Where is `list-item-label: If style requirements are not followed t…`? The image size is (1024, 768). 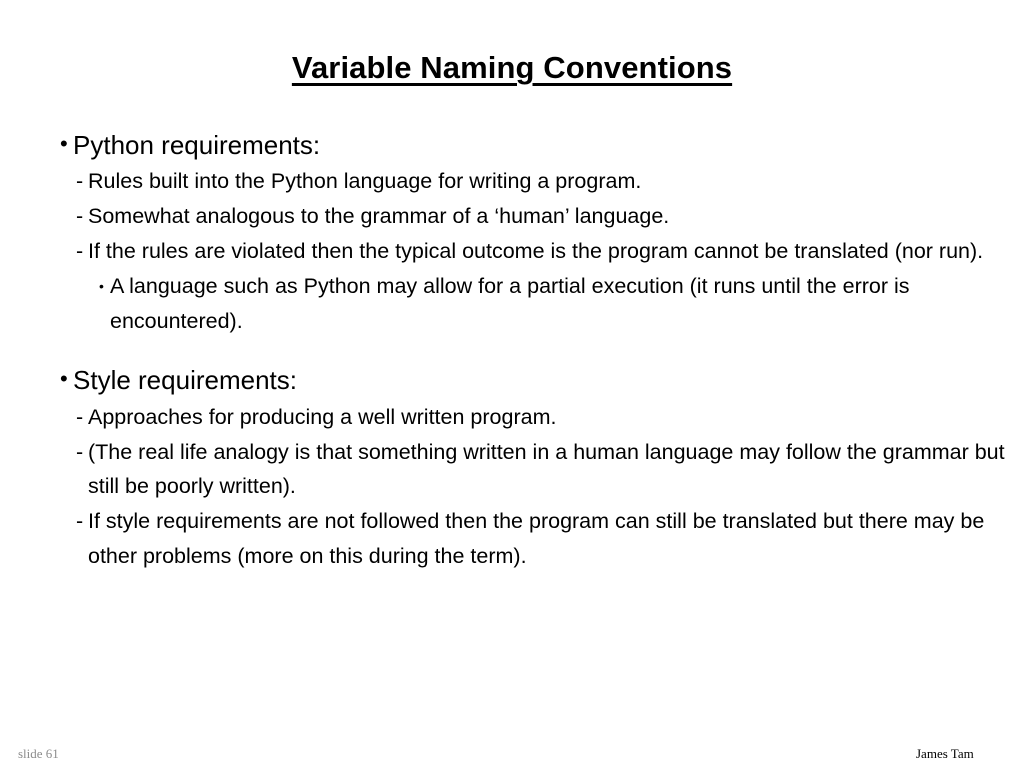 list-item-label: If style requirements are not followed t… is located at coordinates (536, 539).